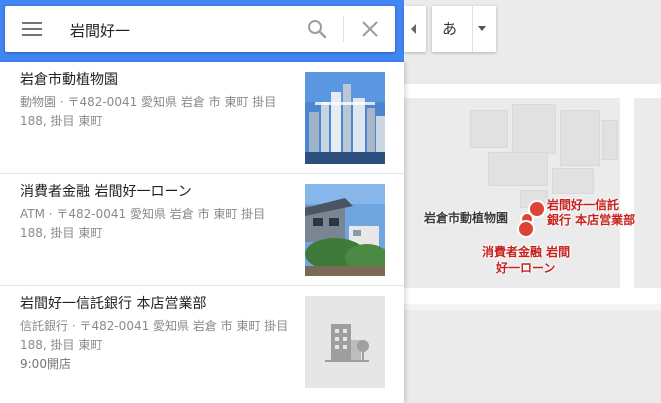 The width and height of the screenshot is (661, 403). Describe the element at coordinates (155, 80) in the screenshot. I see `result-title: 岩倉市動植物園` at that location.